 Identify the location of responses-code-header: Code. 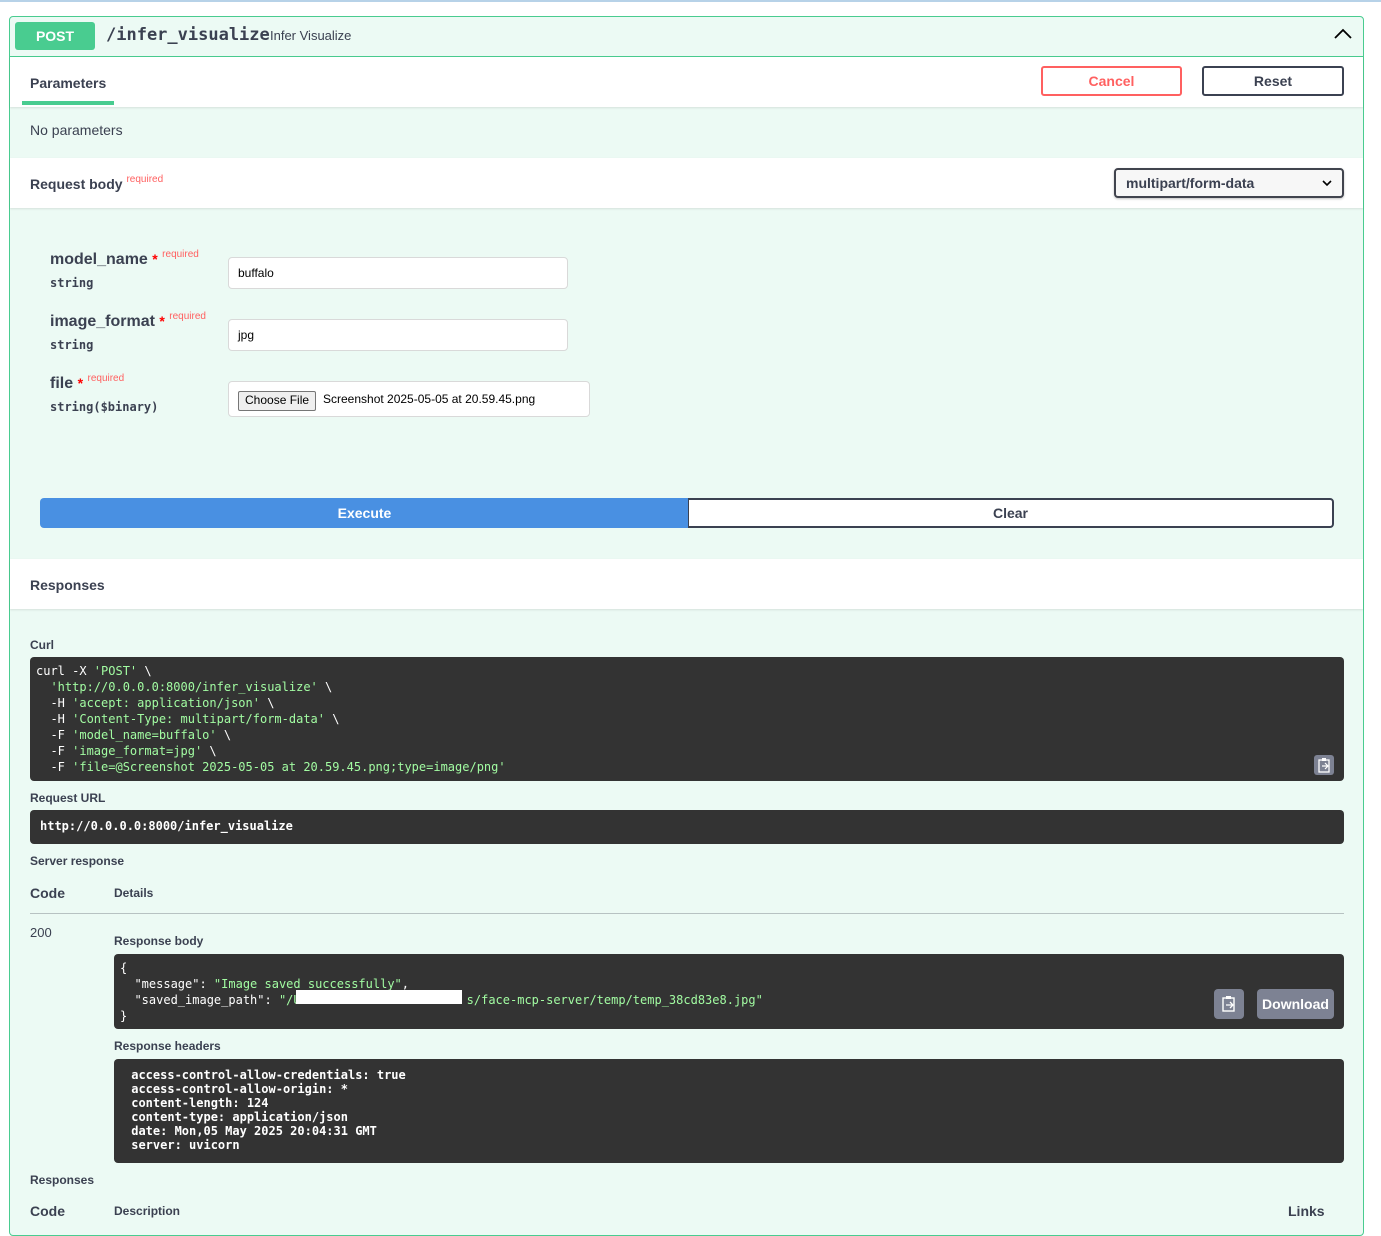
(47, 1211).